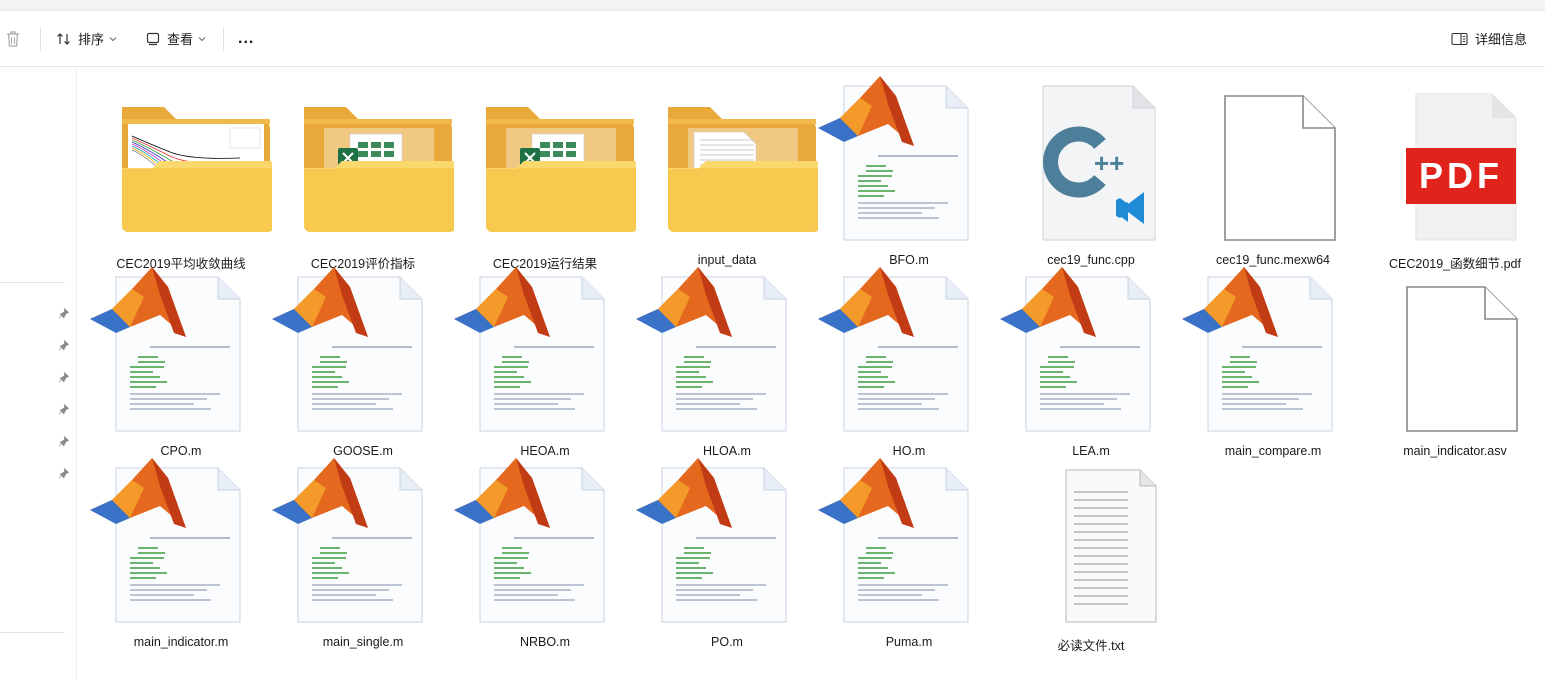 The width and height of the screenshot is (1545, 679). Describe the element at coordinates (1273, 260) in the screenshot. I see `file-name-label: cec19_func.mexw64` at that location.